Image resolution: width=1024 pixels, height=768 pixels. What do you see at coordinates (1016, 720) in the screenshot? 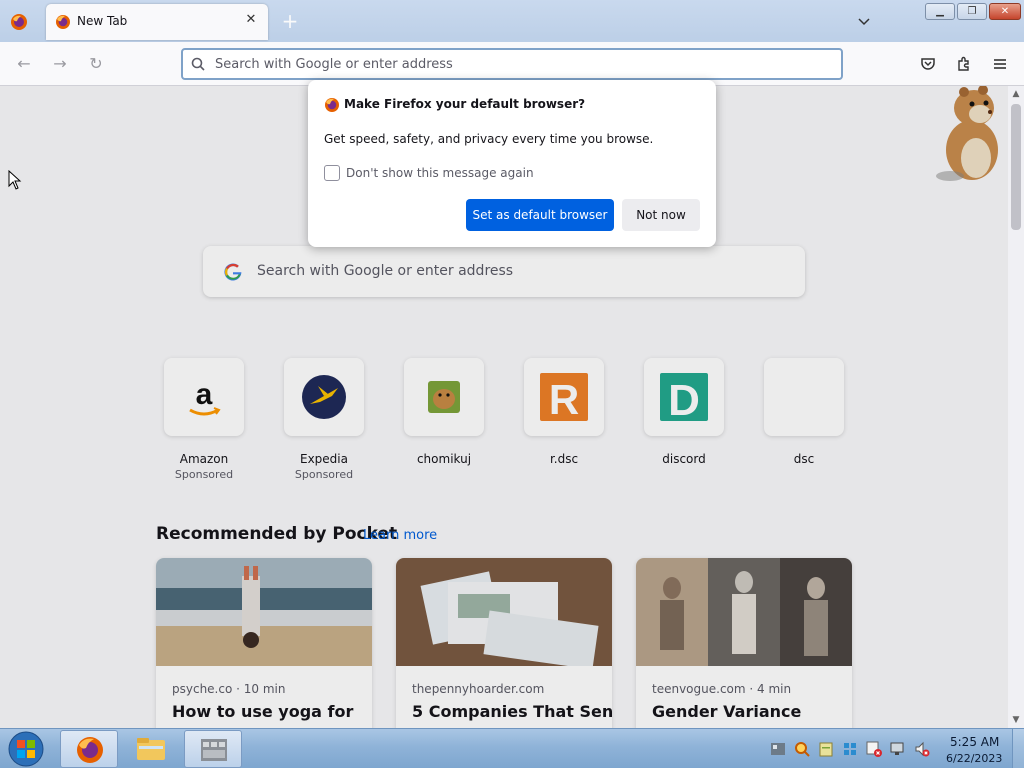
I see `scroll-down-arrow-icon: ▼` at bounding box center [1016, 720].